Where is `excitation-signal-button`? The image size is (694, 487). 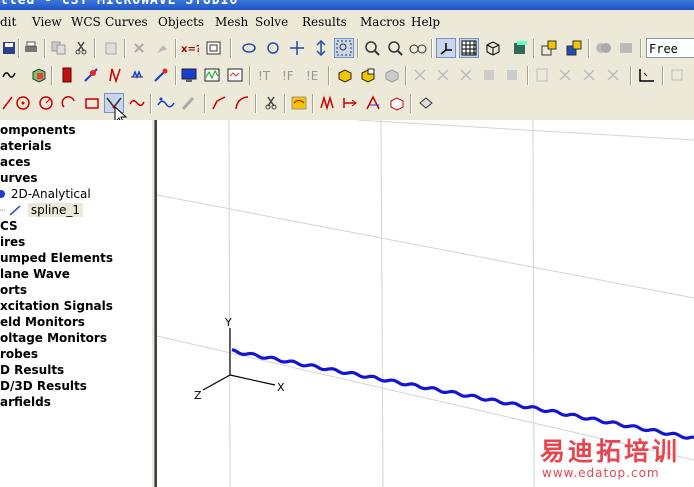
excitation-signal-button is located at coordinates (212, 75).